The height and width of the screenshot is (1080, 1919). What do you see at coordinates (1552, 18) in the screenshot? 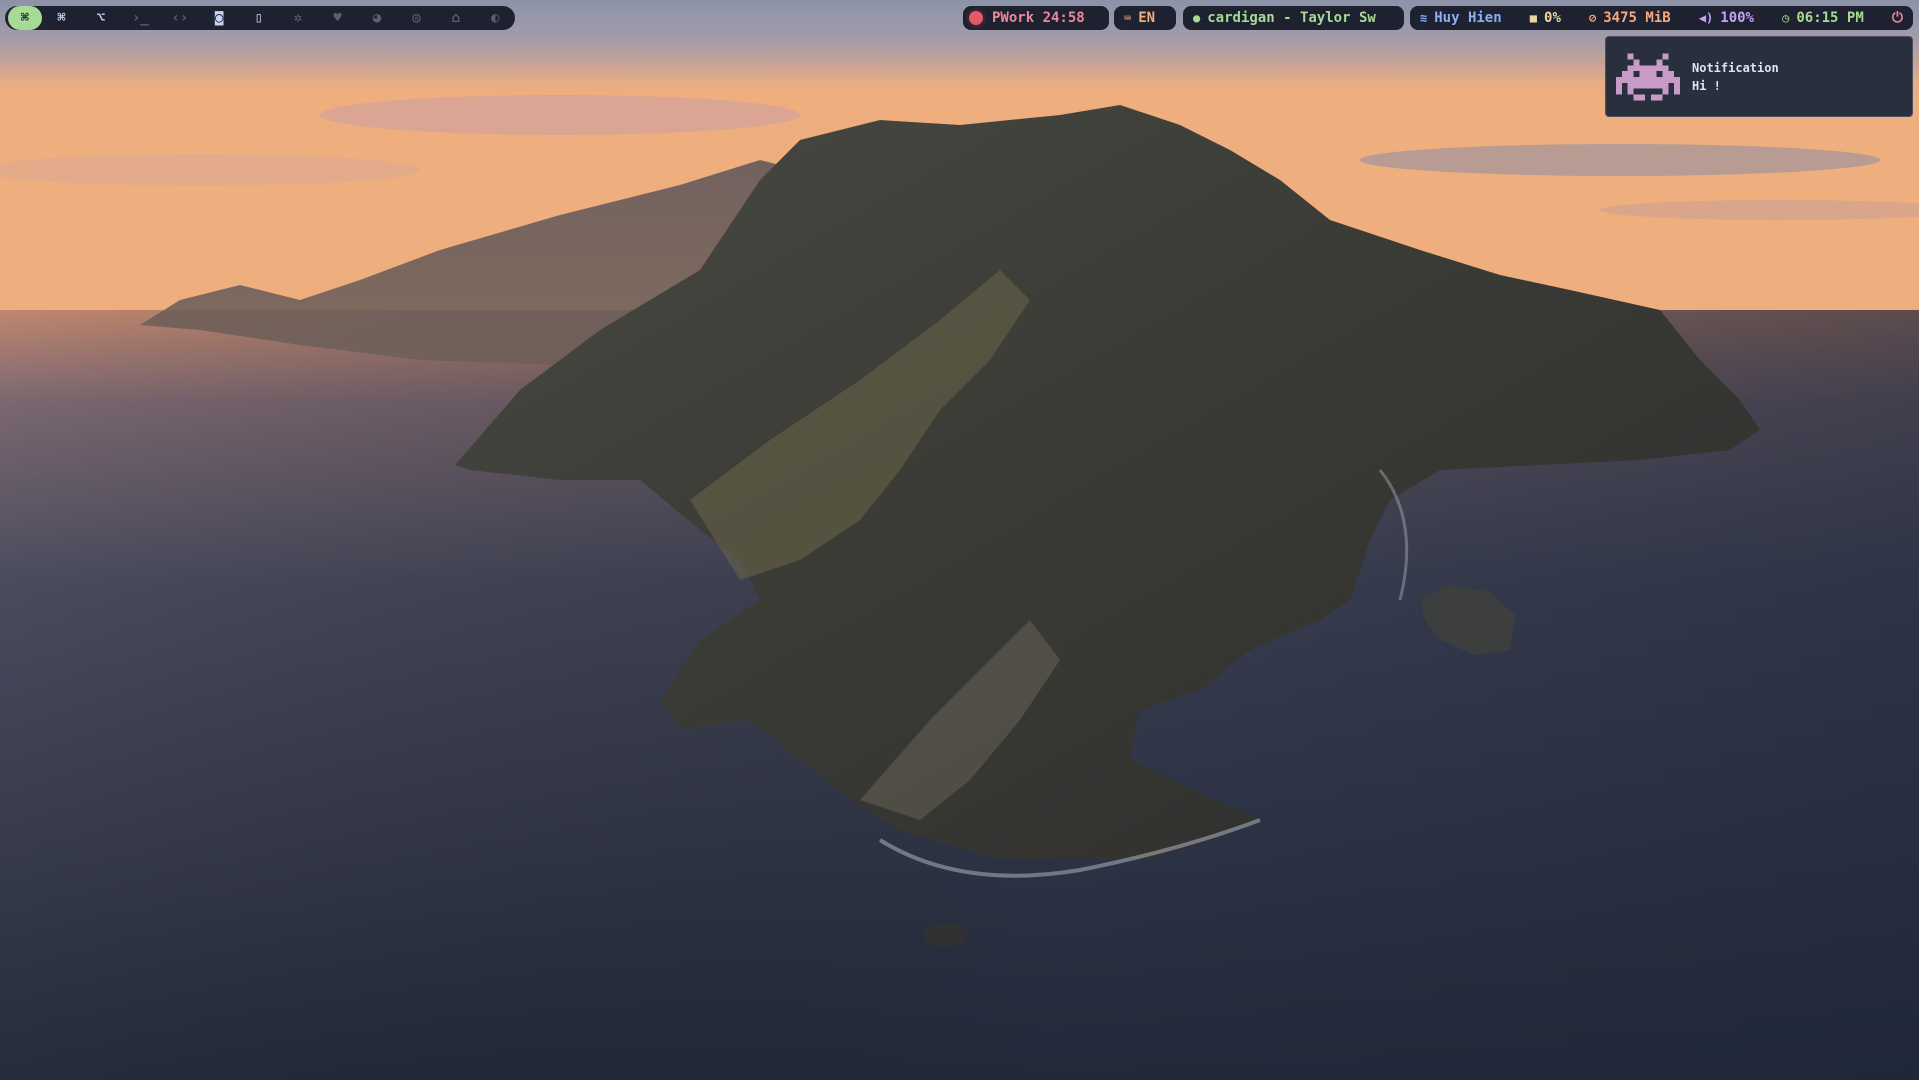
I see `cpu-value: 0%` at bounding box center [1552, 18].